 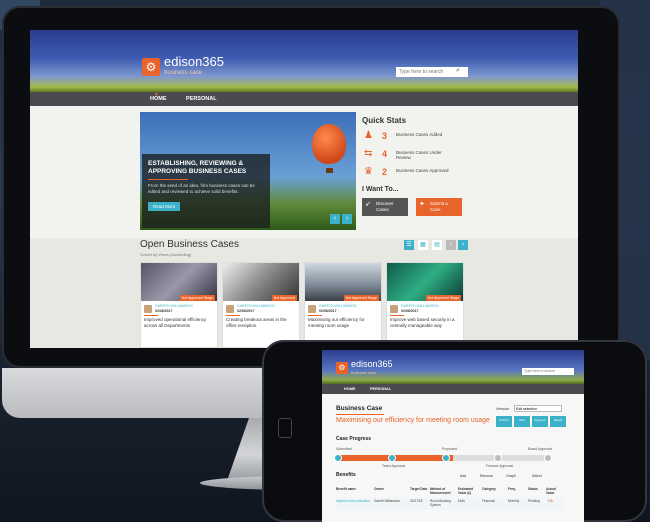 I want to click on edit-action-button: Edit, so click(x=522, y=421).